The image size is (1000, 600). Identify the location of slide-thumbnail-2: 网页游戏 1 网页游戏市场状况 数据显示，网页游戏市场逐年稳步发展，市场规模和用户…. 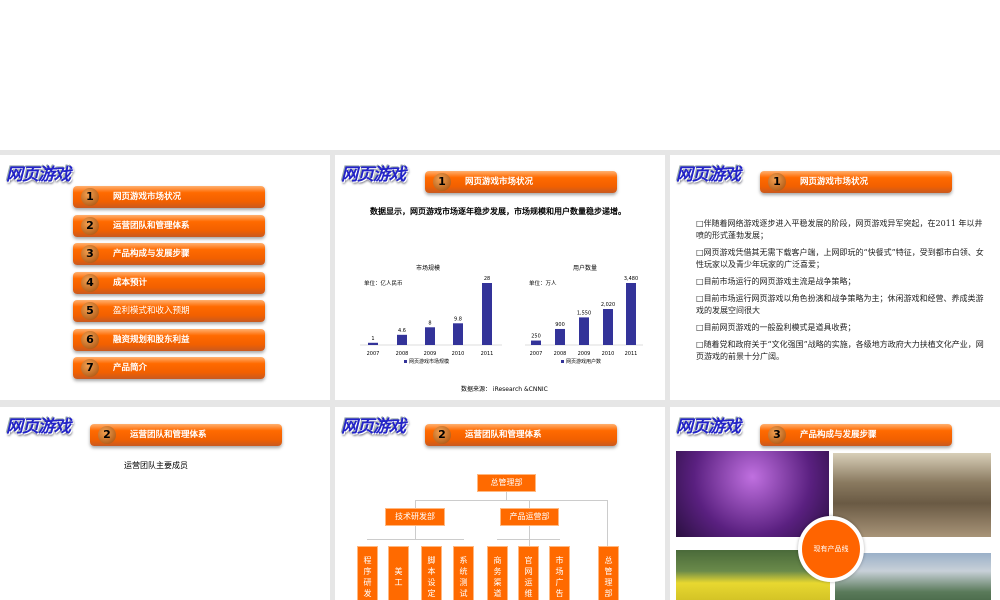
(500, 277).